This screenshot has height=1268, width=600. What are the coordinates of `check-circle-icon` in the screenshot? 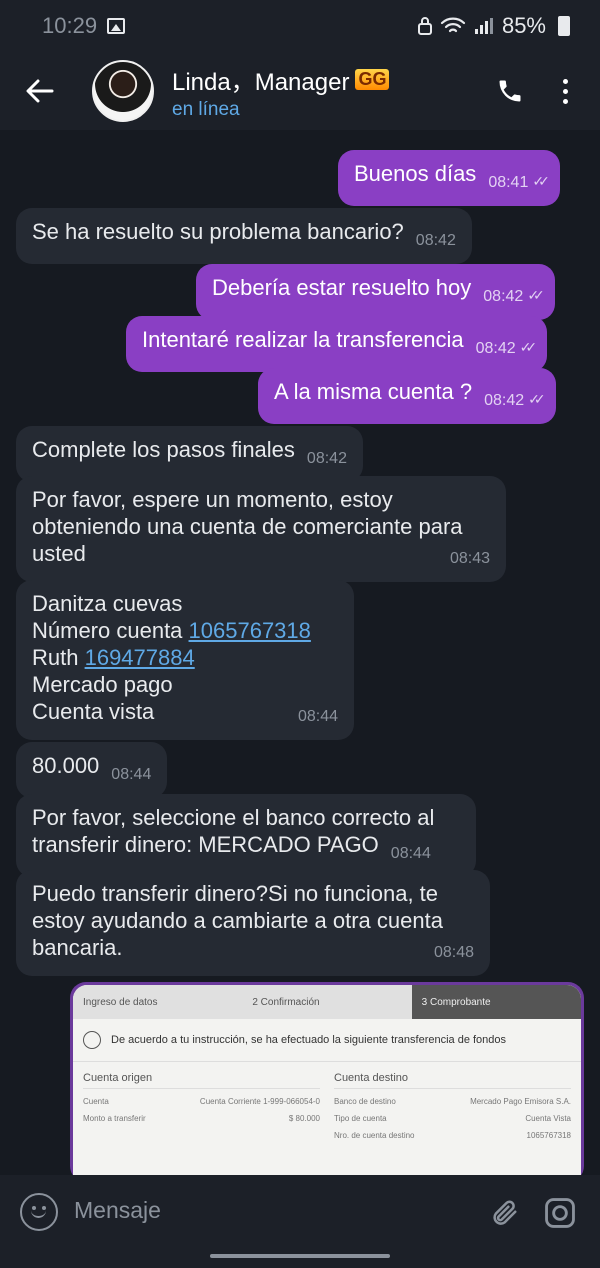 It's located at (92, 1040).